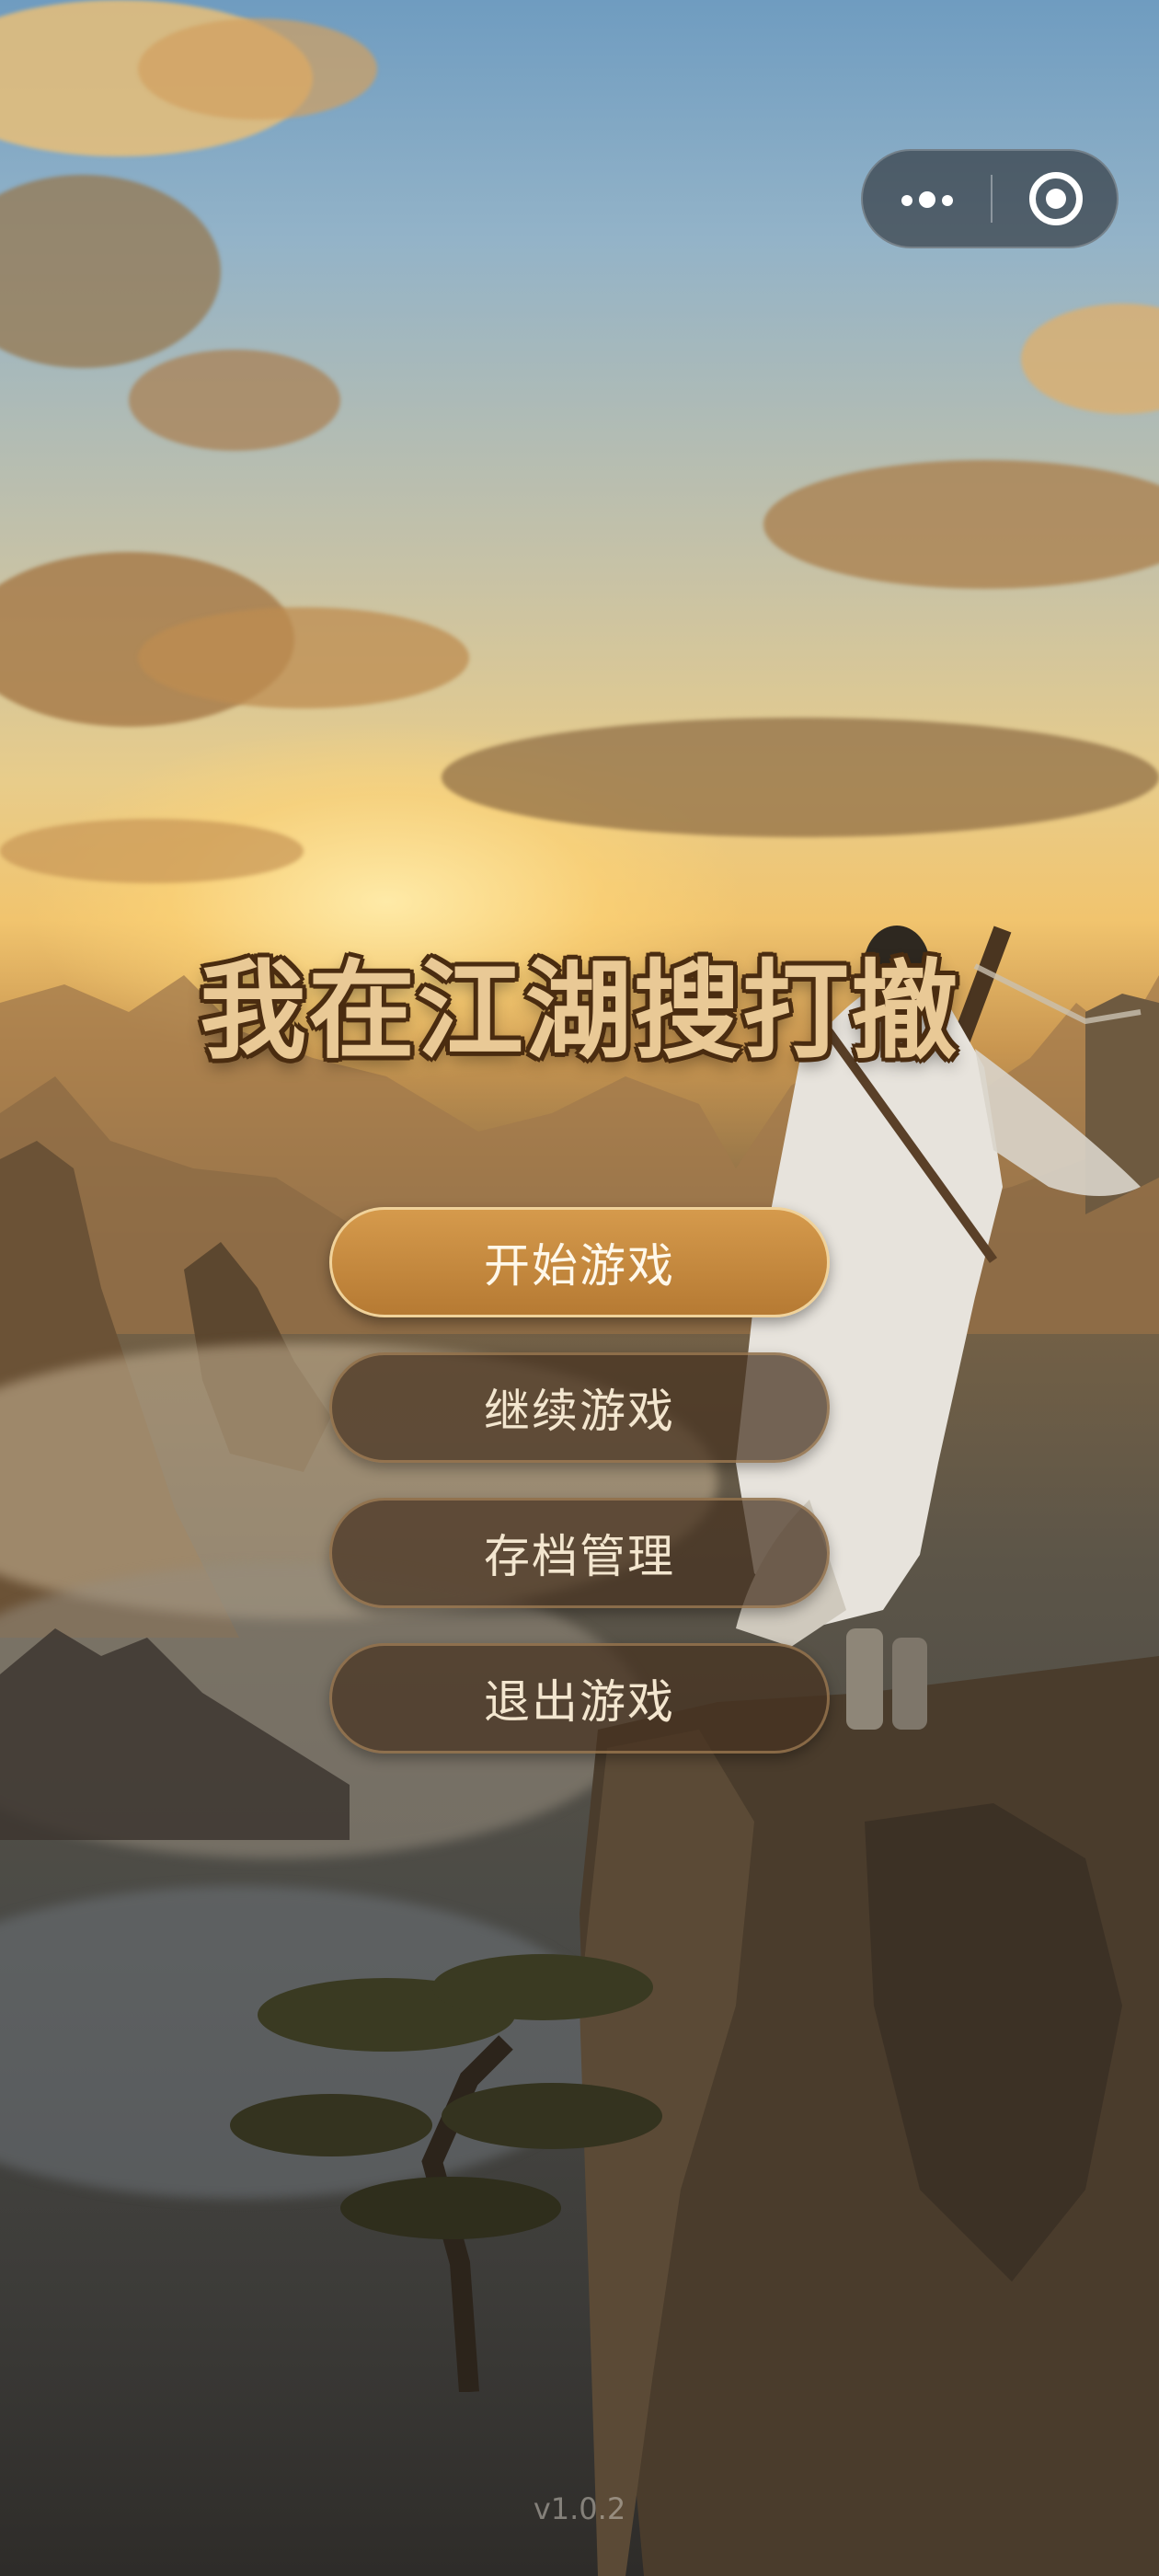 The image size is (1159, 2576). What do you see at coordinates (446, 2173) in the screenshot?
I see `pine-tree` at bounding box center [446, 2173].